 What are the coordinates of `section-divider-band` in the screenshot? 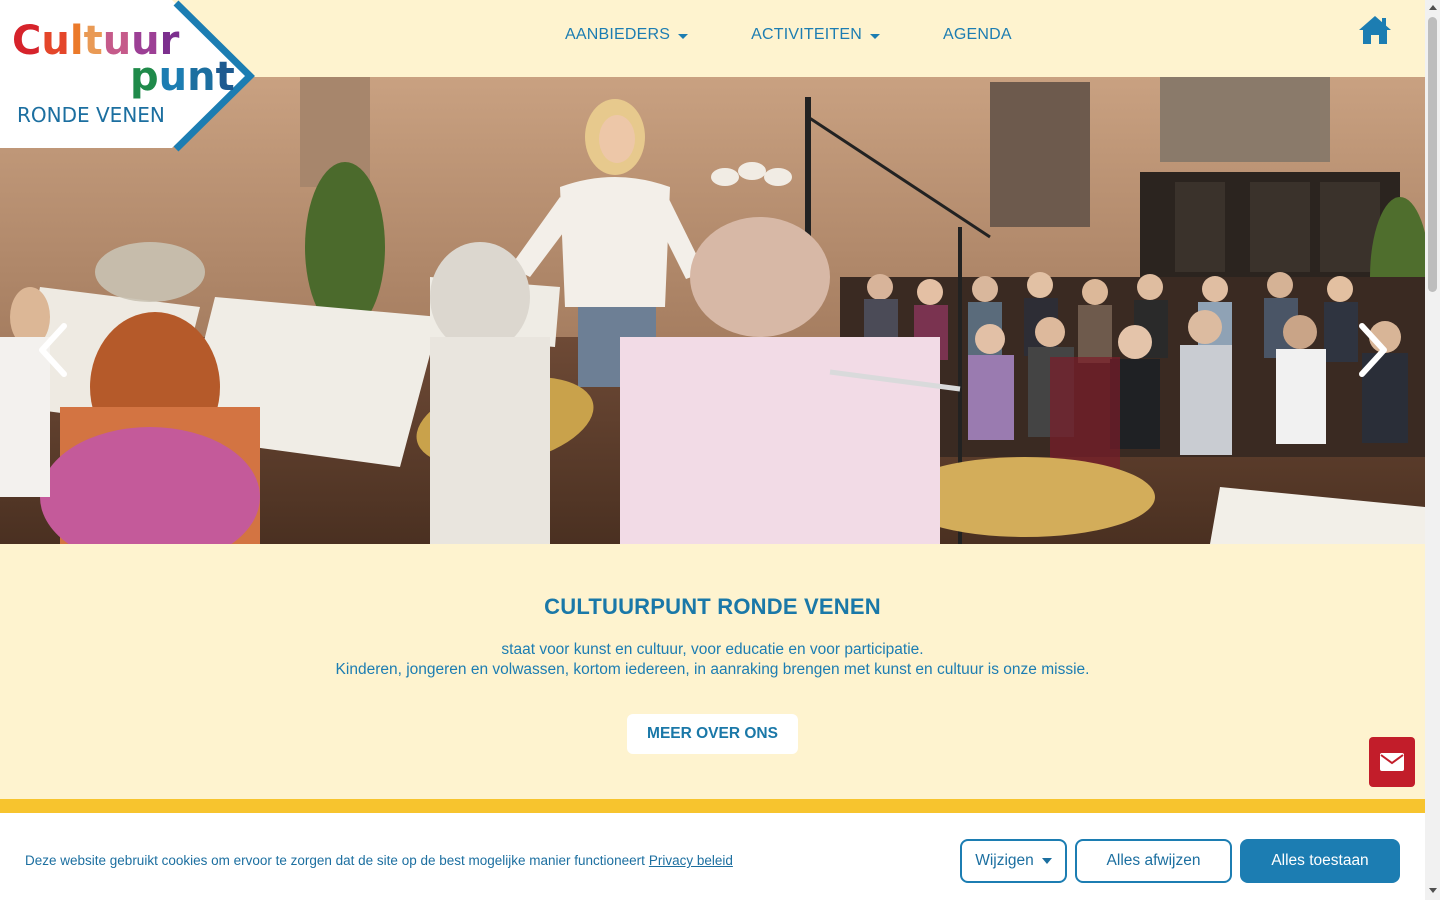 It's located at (712, 806).